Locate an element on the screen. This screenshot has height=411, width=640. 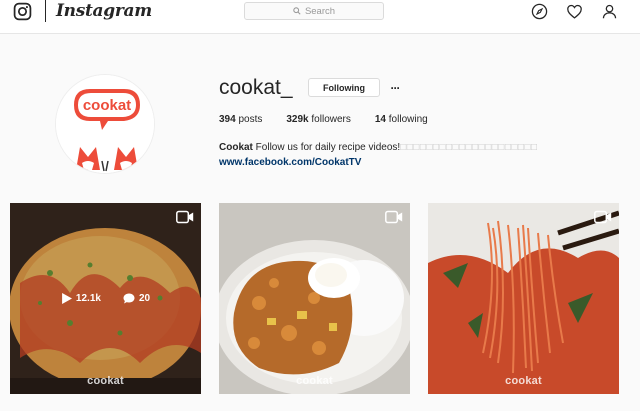
logo-lettering: cookat is located at coordinates (107, 105).